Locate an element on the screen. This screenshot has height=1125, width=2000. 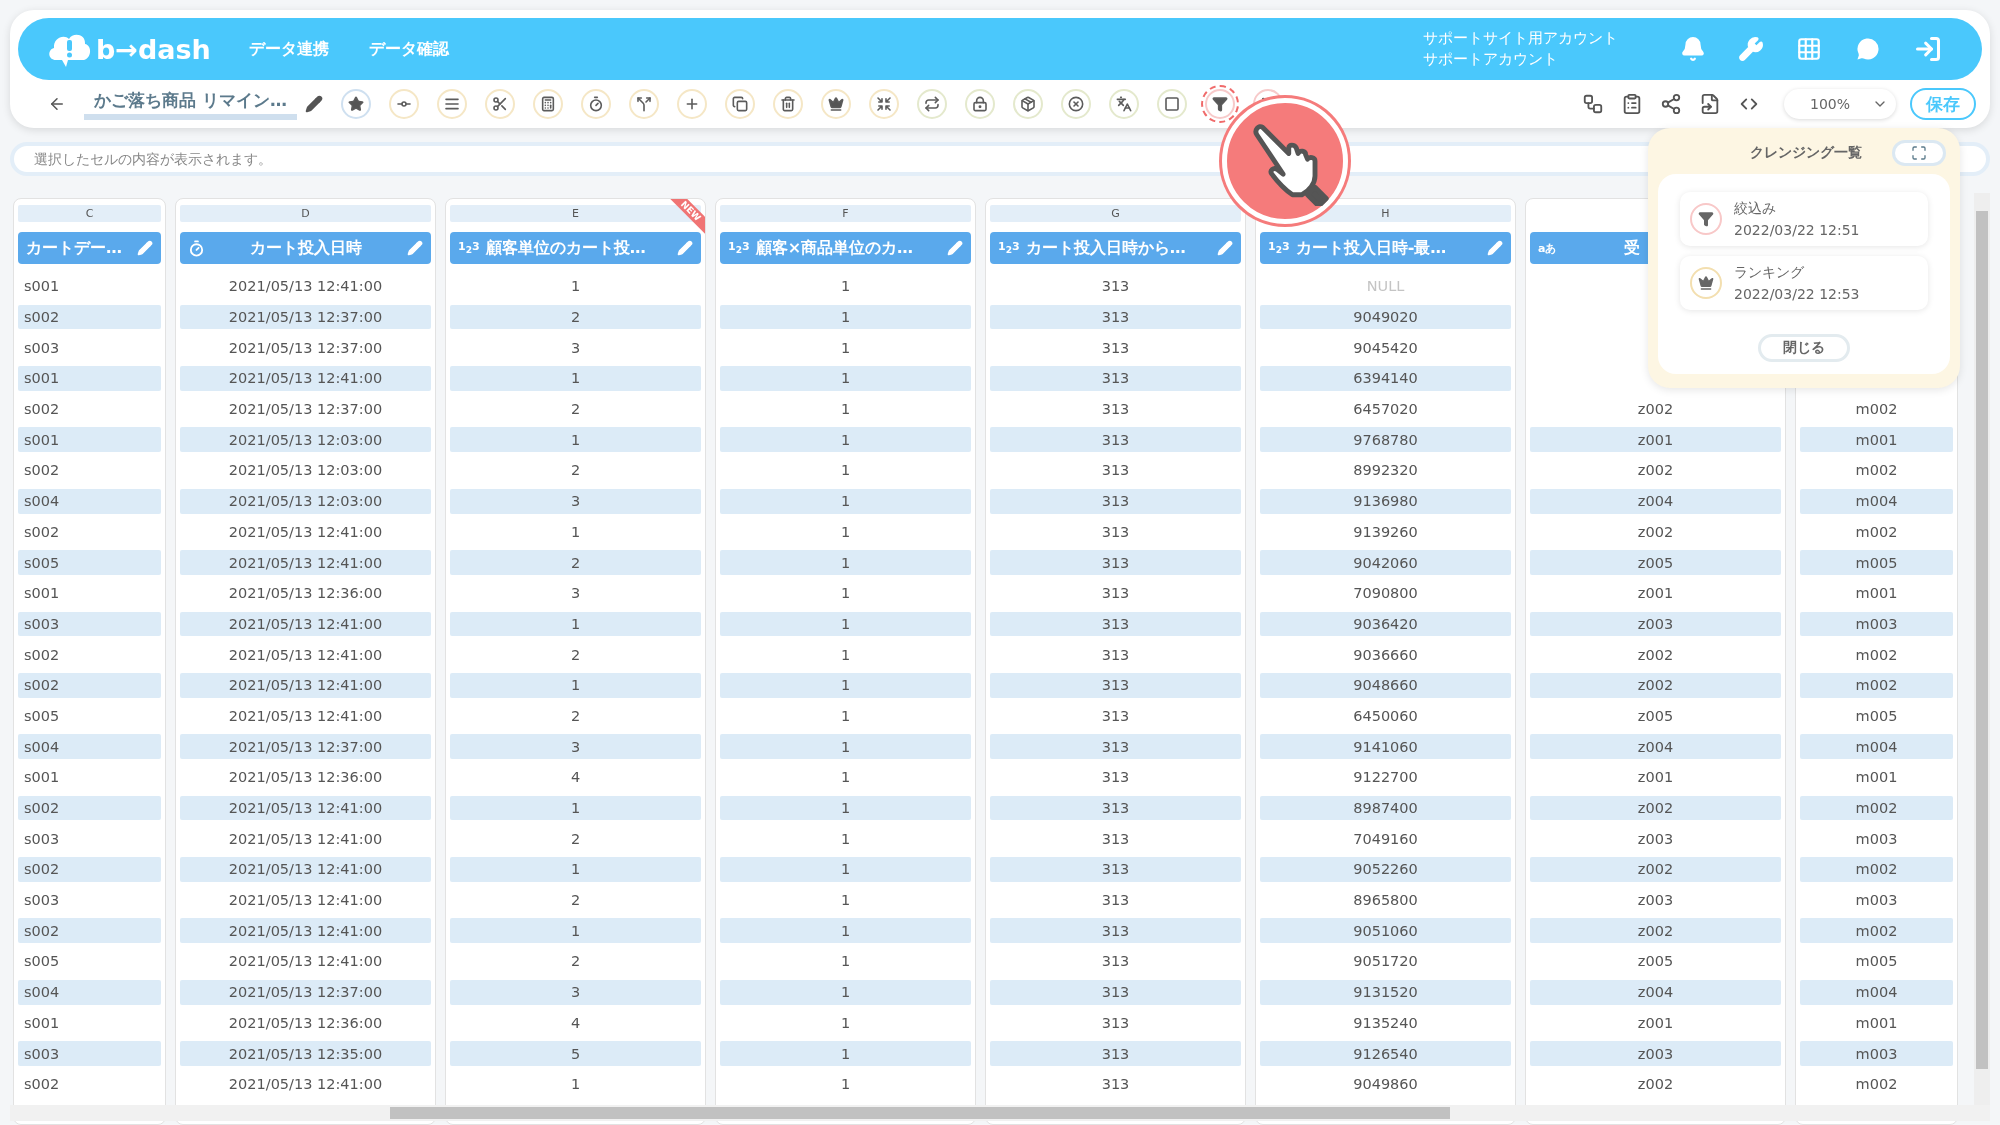
column-letter: G is located at coordinates (1115, 213).